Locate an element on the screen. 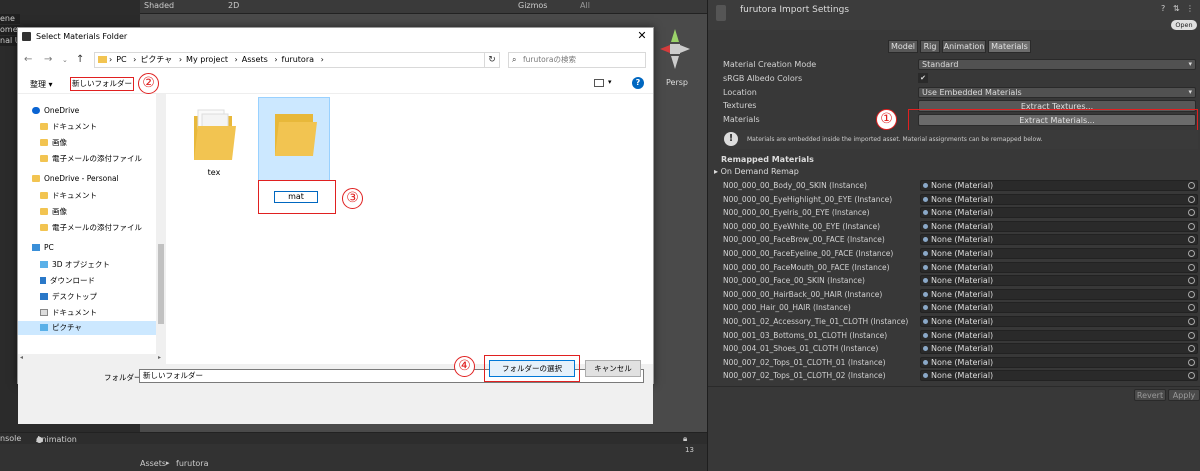  scene-search-input: All is located at coordinates (585, 5).